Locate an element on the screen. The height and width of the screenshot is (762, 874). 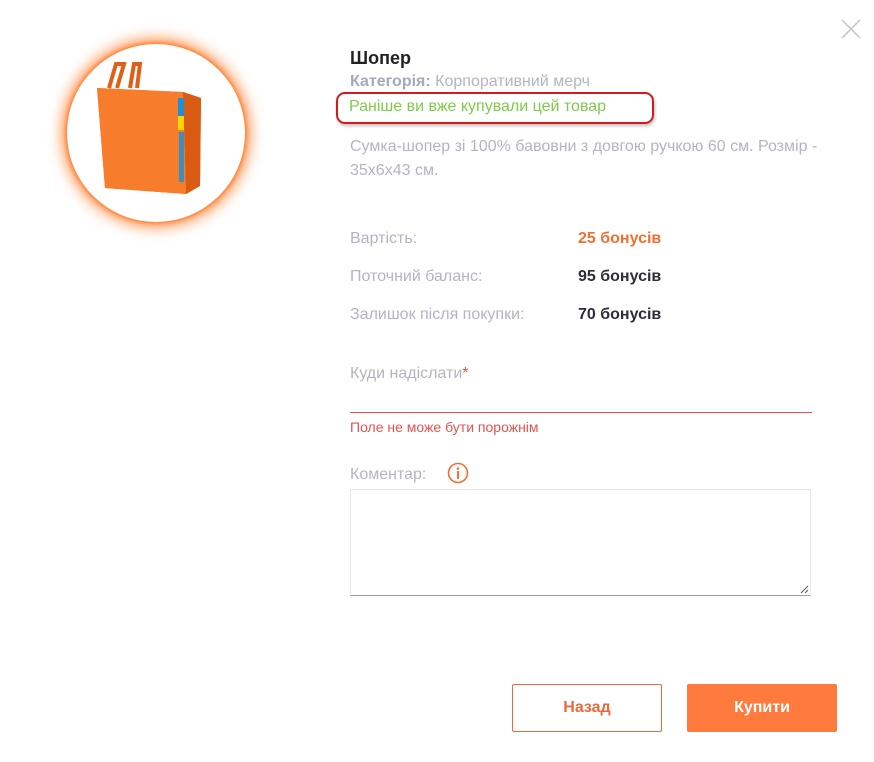
back-button: Назад is located at coordinates (587, 708).